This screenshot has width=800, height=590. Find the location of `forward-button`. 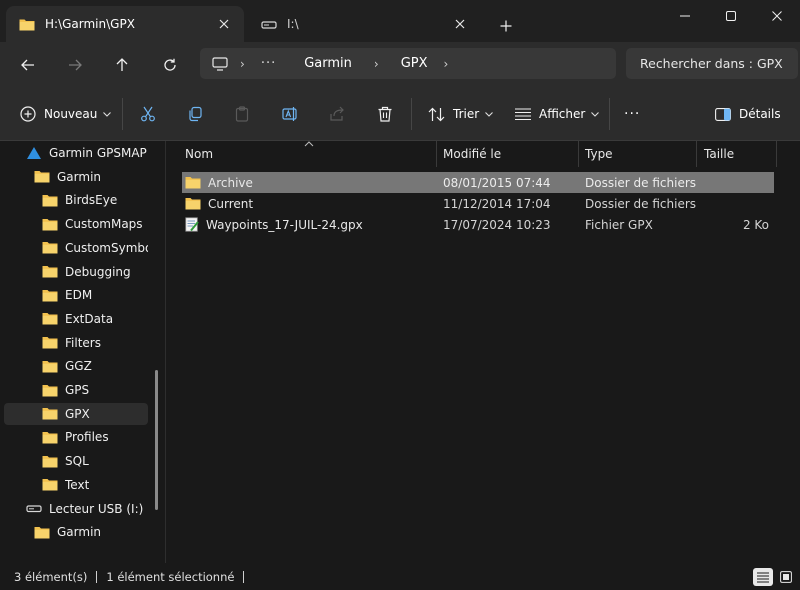

forward-button is located at coordinates (75, 65).